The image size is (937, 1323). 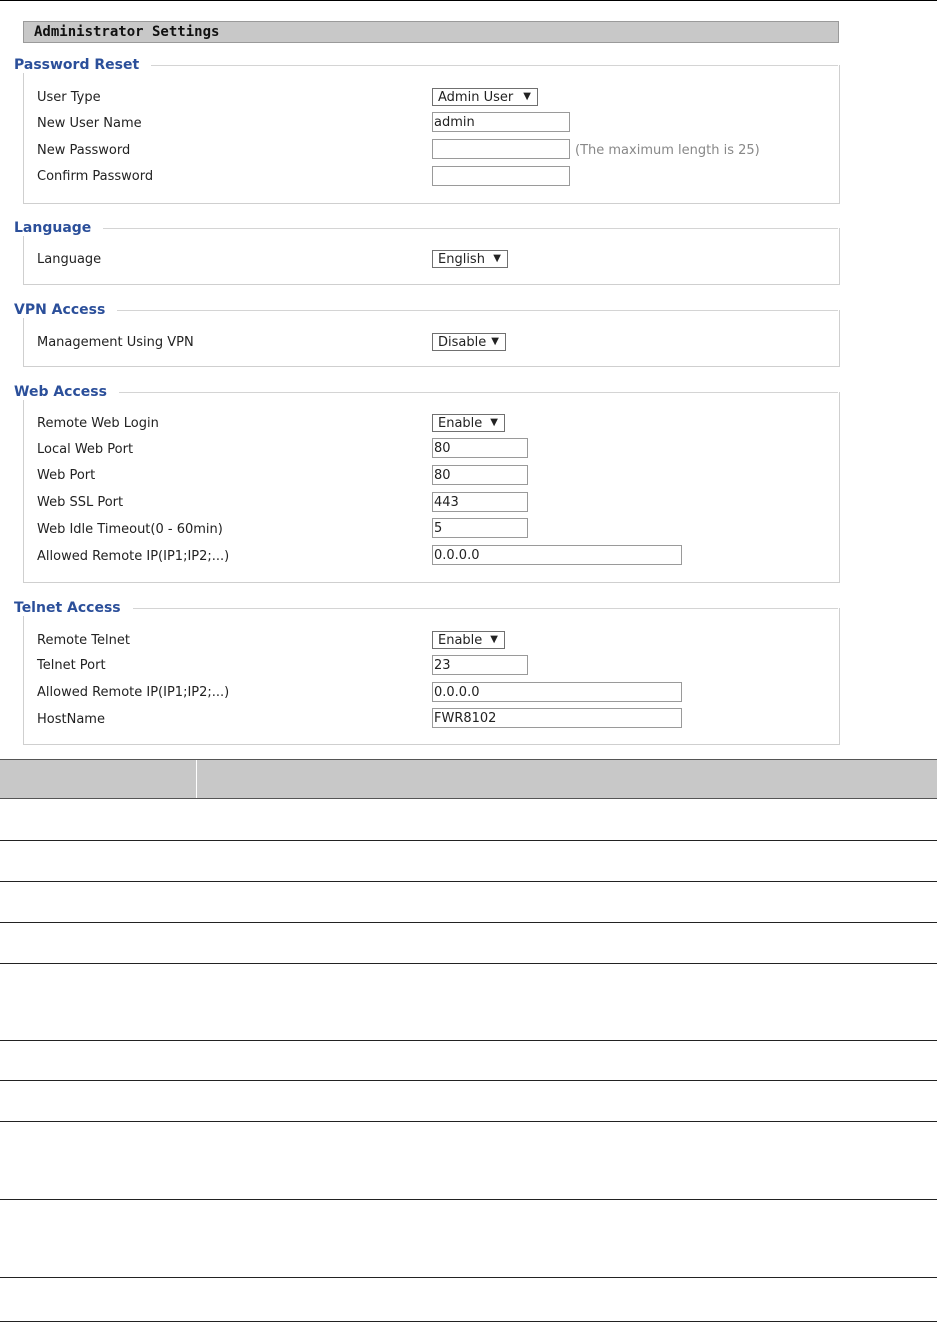 I want to click on web-access-title: Web Access, so click(x=66, y=392).